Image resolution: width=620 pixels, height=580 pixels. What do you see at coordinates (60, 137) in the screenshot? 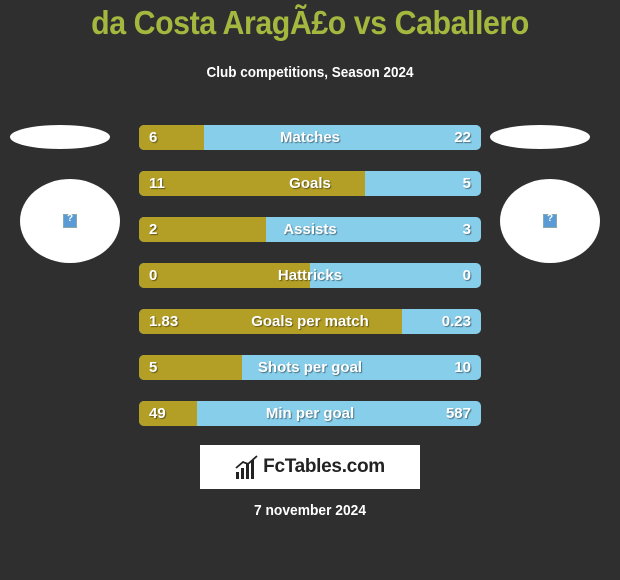
I see `left-team-name-placeholder` at bounding box center [60, 137].